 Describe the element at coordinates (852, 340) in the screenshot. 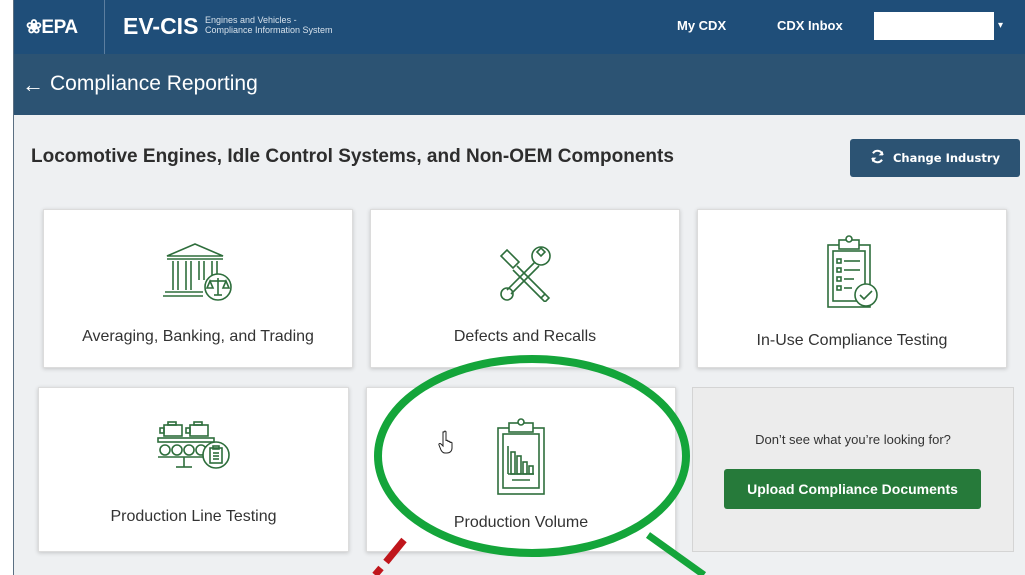

I see `card-label: In-Use Compliance Testing` at that location.